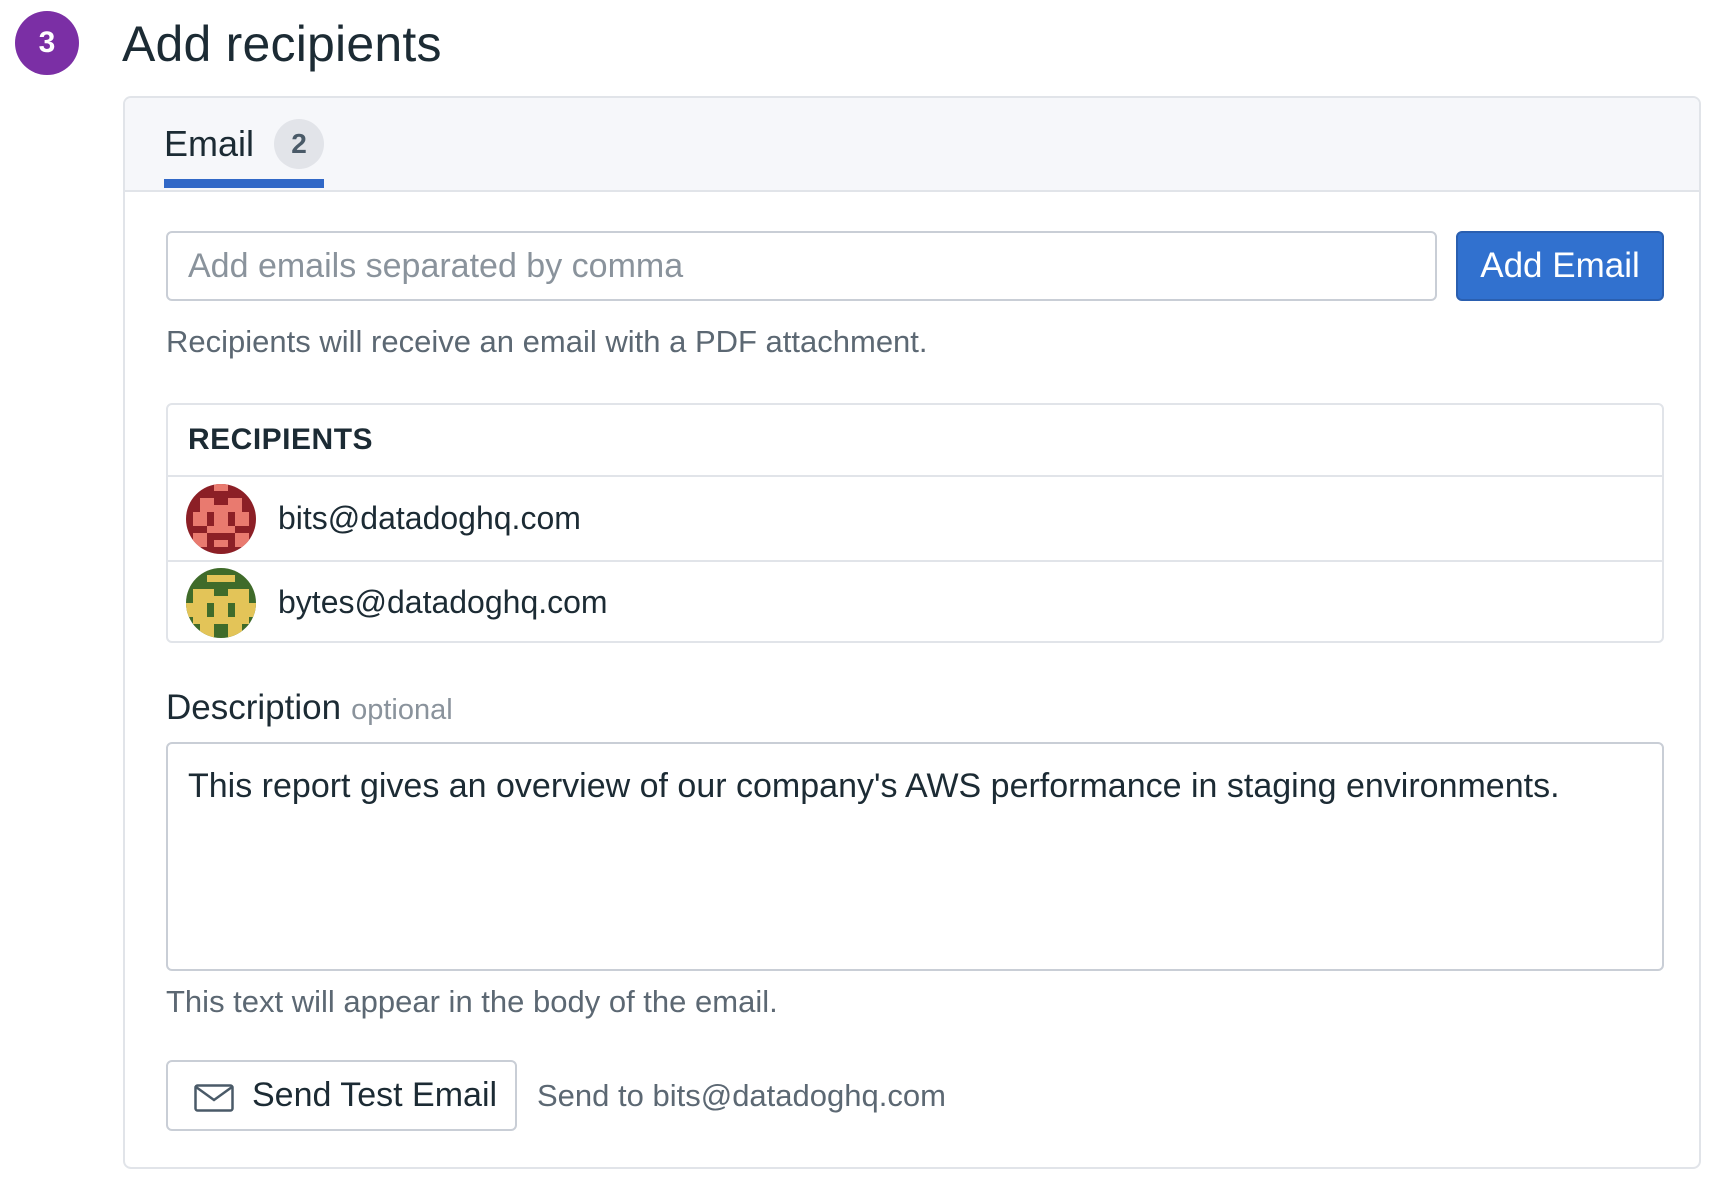 This screenshot has height=1178, width=1724. I want to click on pixel-avatar-green-icon, so click(221, 602).